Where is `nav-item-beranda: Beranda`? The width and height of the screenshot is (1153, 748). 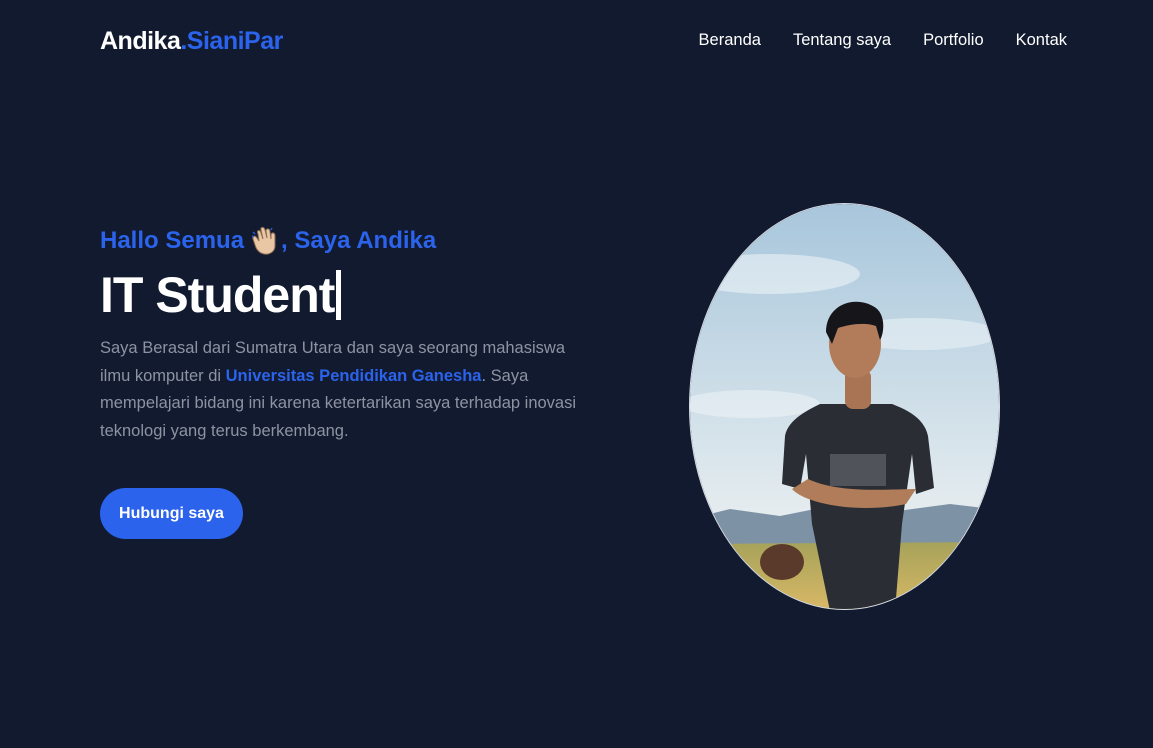
nav-item-beranda: Beranda is located at coordinates (730, 40).